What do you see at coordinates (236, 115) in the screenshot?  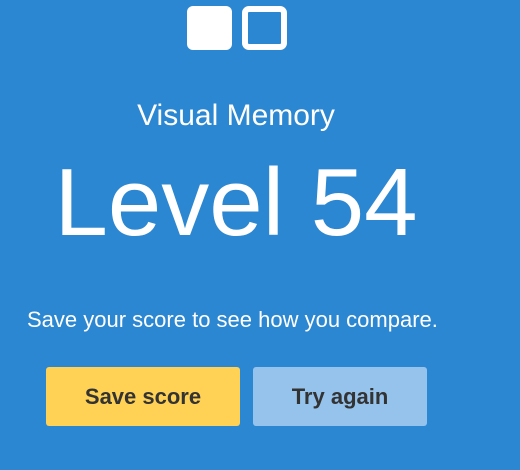 I see `test-title: Visual Memory` at bounding box center [236, 115].